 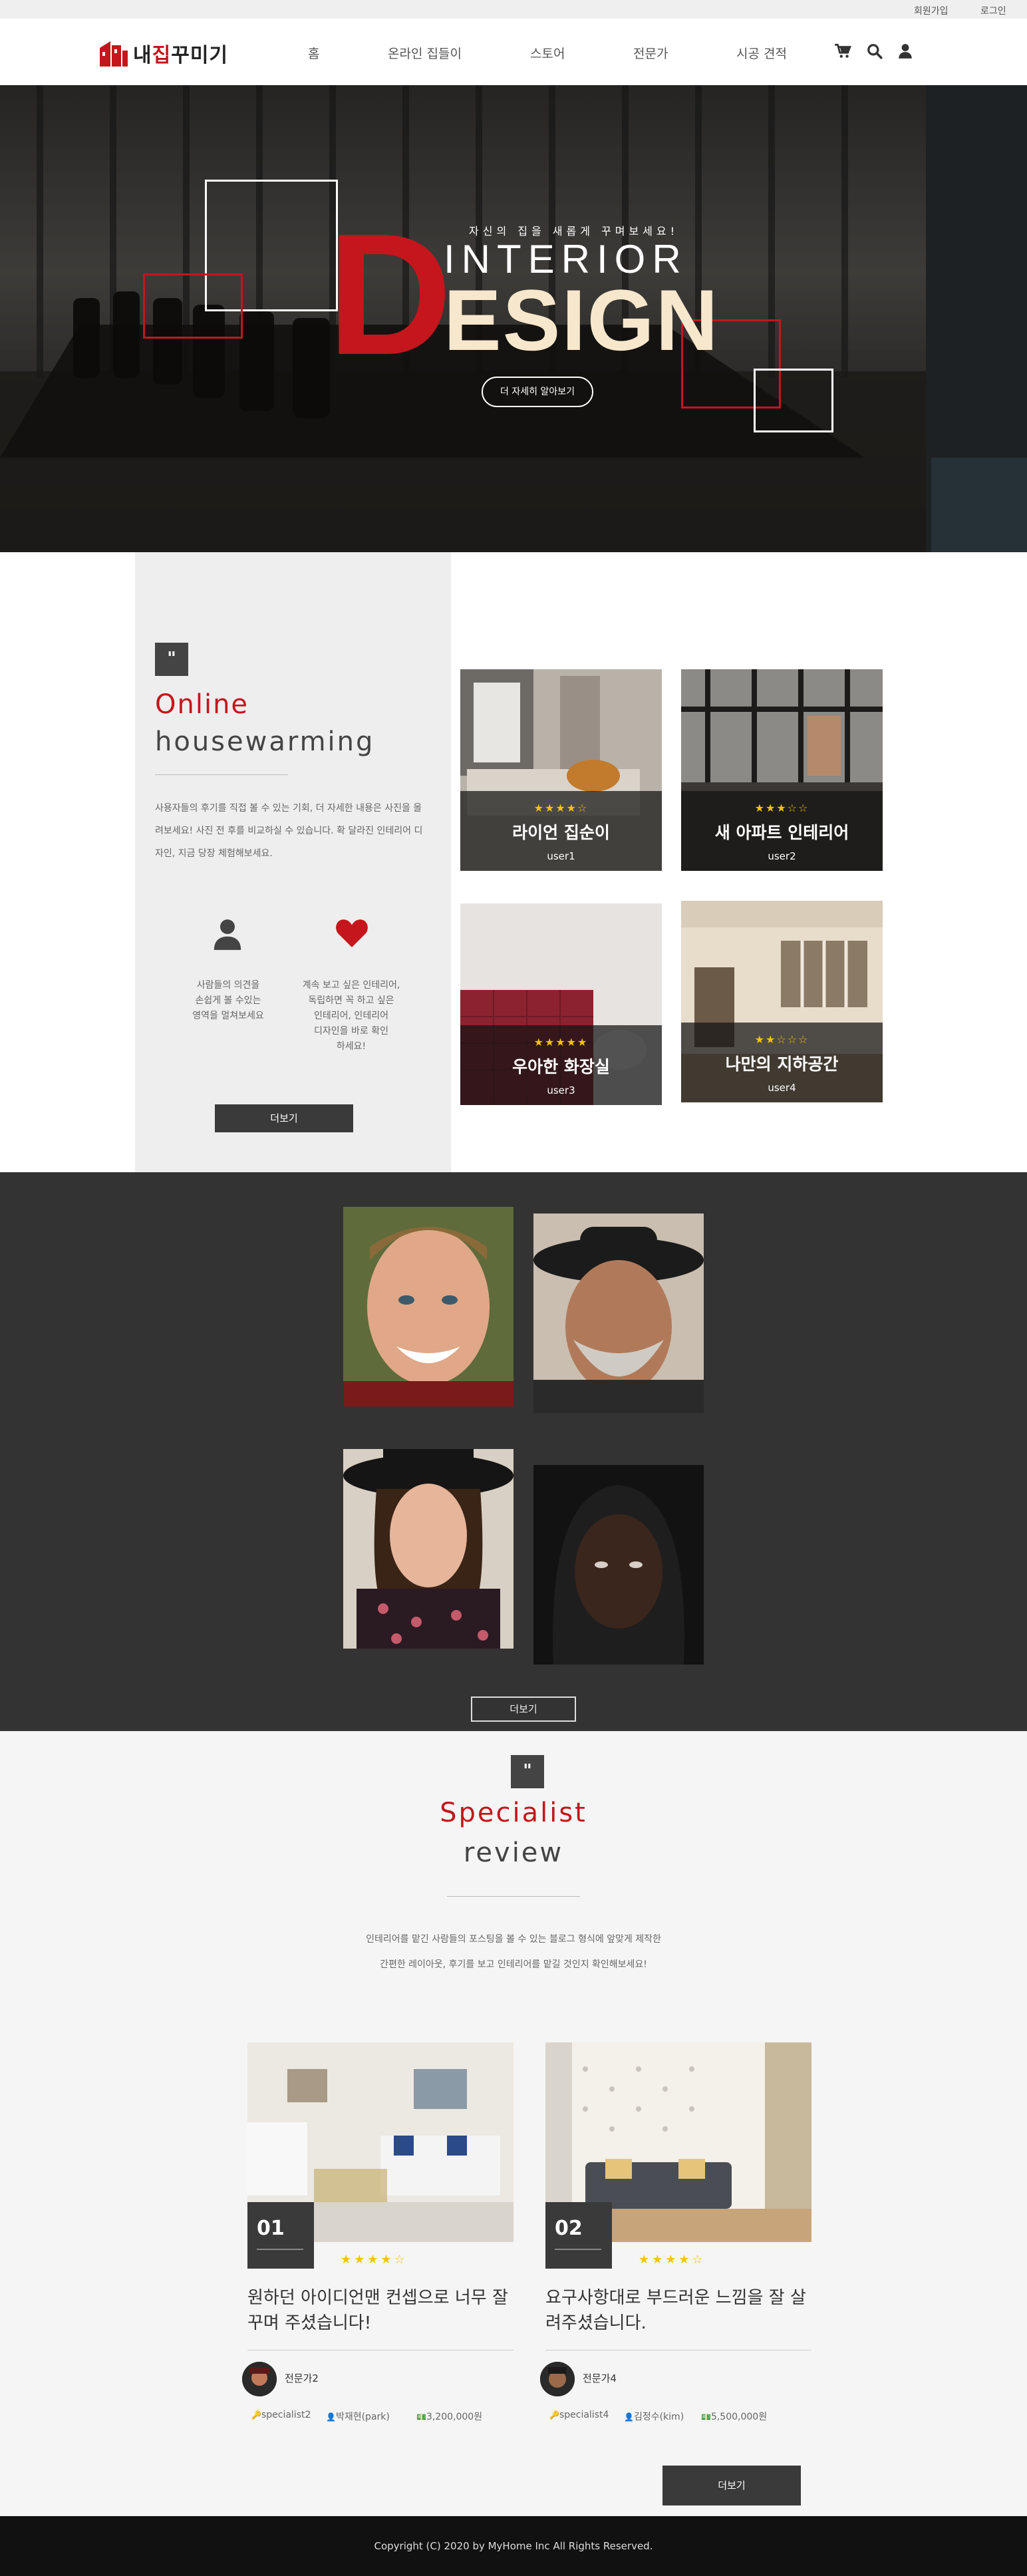 I want to click on signup-link: 회원가입, so click(x=932, y=10).